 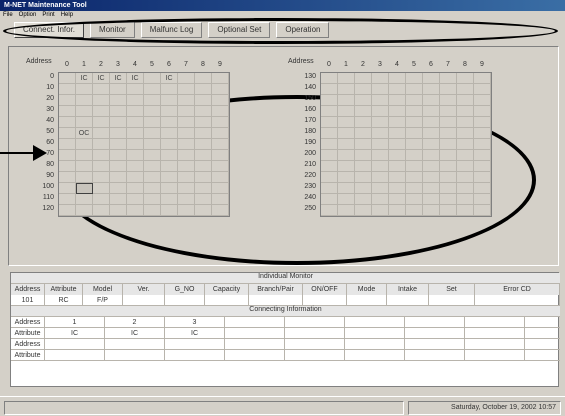 What do you see at coordinates (49, 30) in the screenshot?
I see `tab-connect-infor: Connect. Infor.` at bounding box center [49, 30].